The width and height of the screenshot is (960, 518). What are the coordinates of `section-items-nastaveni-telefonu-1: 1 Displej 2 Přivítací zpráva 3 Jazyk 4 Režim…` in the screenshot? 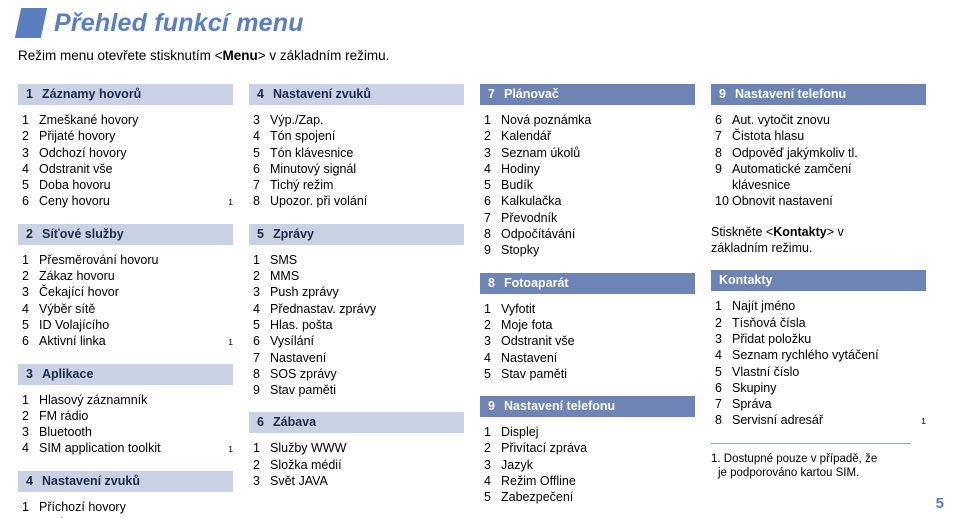 It's located at (587, 464).